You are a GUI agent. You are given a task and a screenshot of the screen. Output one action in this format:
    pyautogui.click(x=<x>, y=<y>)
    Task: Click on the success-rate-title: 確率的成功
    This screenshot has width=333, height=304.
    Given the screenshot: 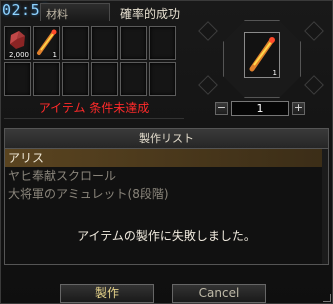 What is the action you would take?
    pyautogui.click(x=150, y=14)
    